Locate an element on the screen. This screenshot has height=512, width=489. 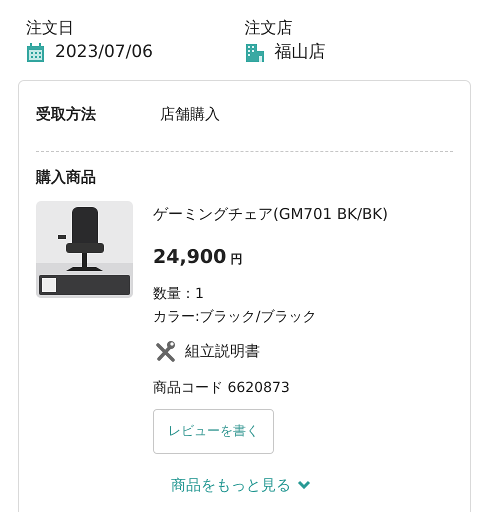
order-store: 福山店 is located at coordinates (300, 52).